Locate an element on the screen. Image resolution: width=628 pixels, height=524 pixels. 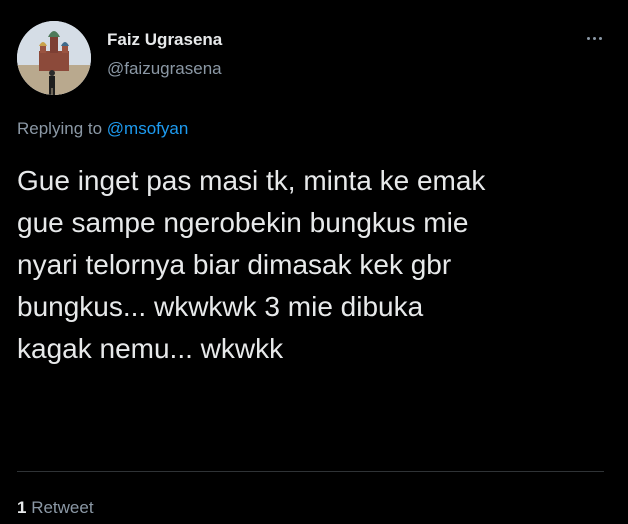
avatar is located at coordinates (54, 58).